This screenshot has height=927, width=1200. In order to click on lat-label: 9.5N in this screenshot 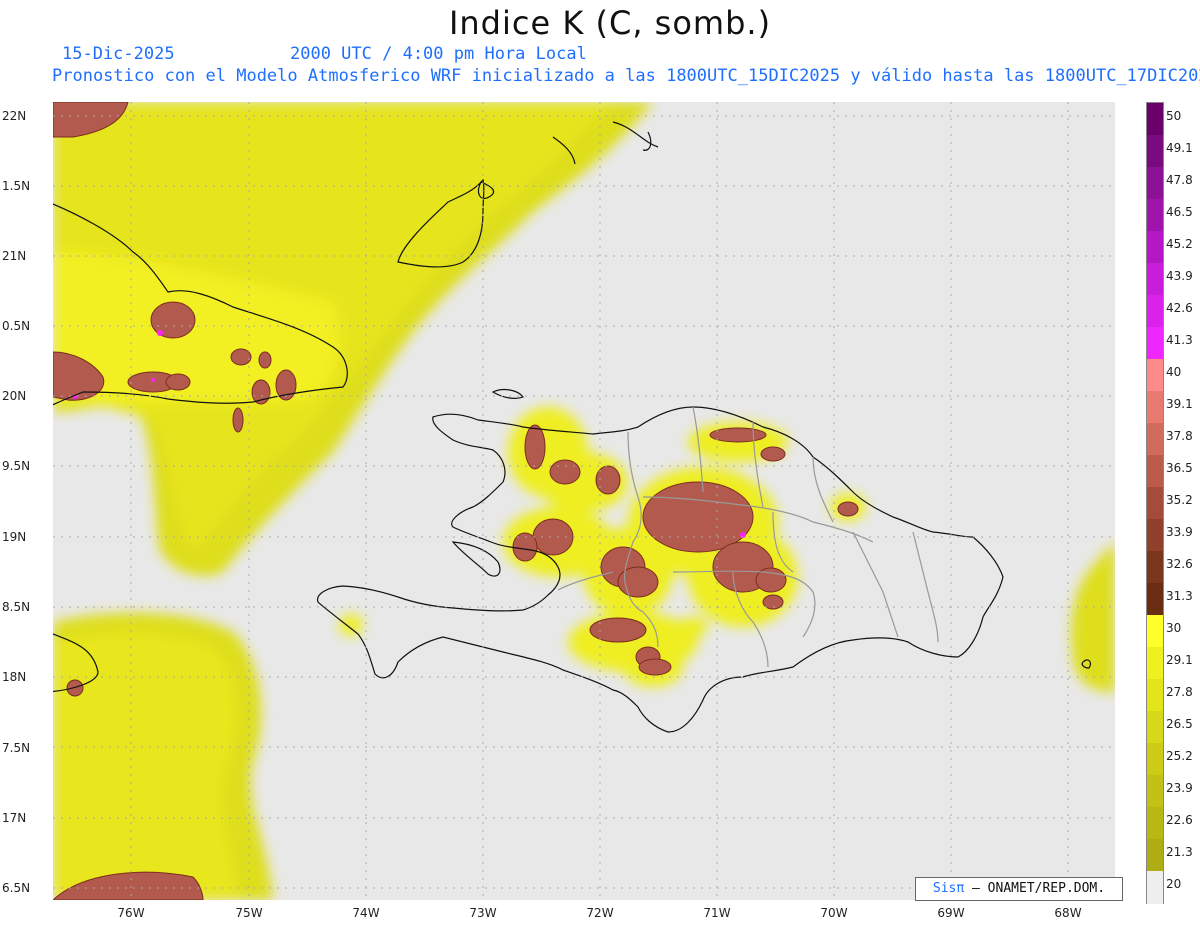, I will do `click(16, 466)`.